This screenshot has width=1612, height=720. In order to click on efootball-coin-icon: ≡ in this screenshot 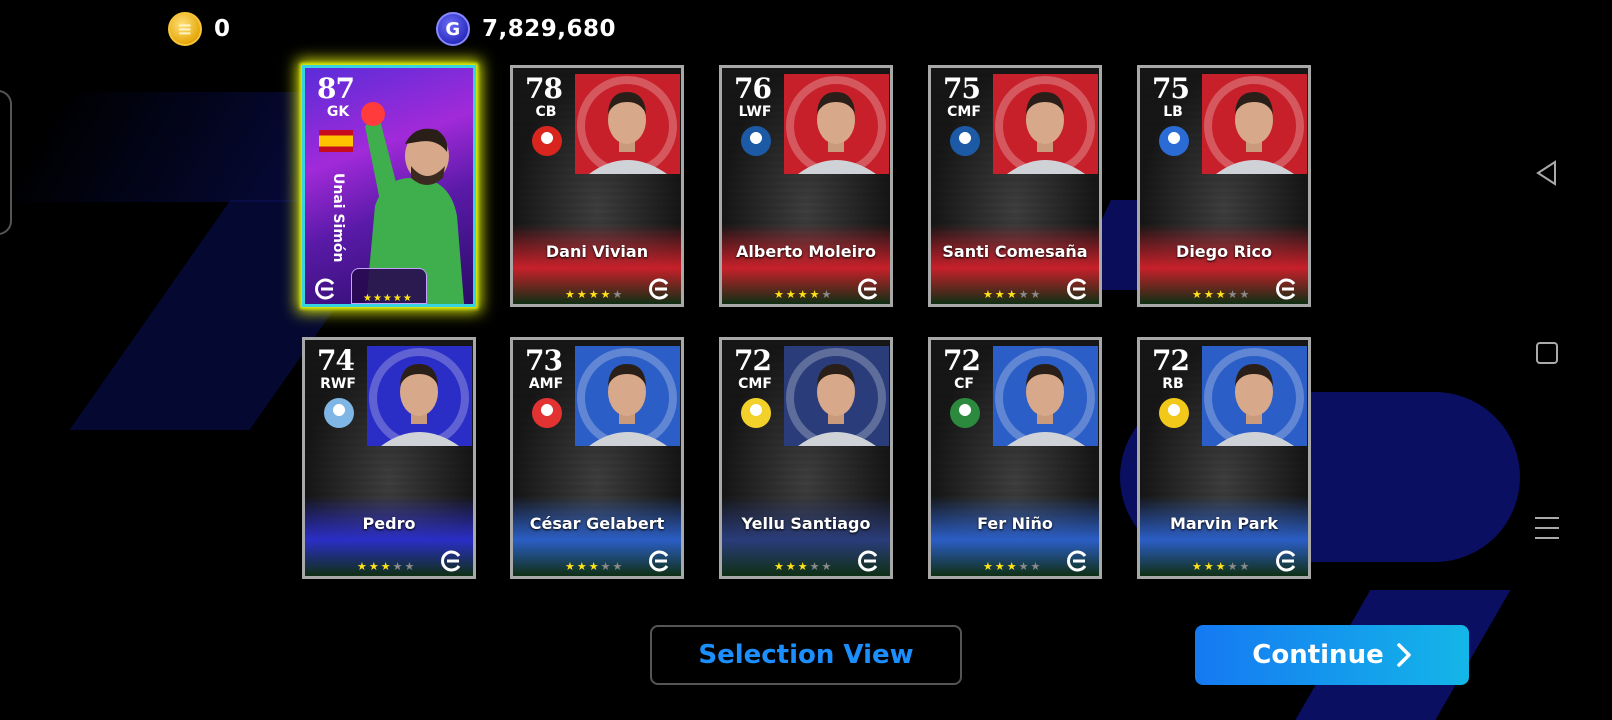, I will do `click(185, 29)`.